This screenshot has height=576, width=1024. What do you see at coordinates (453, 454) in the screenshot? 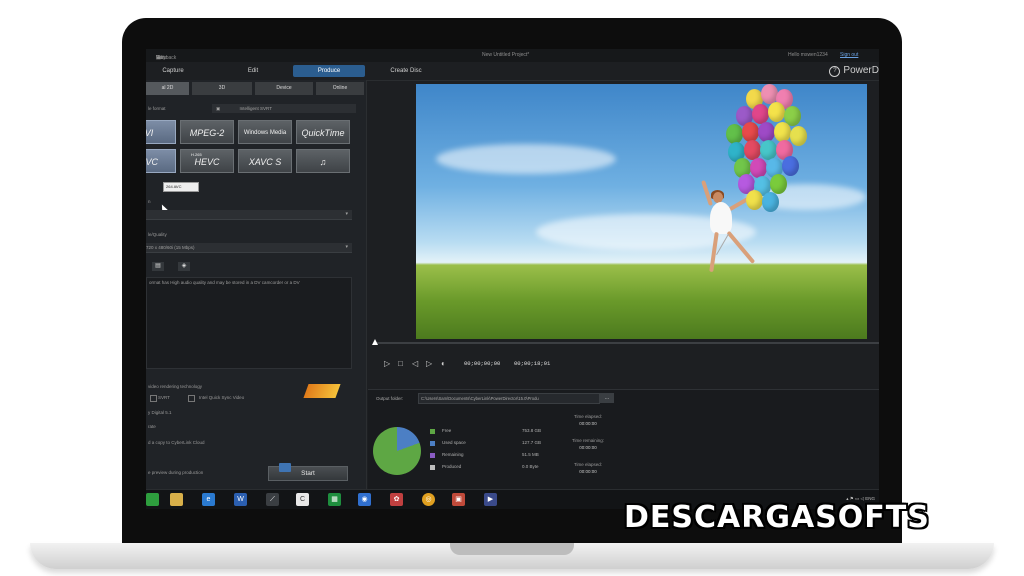
I see `legend-name: Remaining` at bounding box center [453, 454].